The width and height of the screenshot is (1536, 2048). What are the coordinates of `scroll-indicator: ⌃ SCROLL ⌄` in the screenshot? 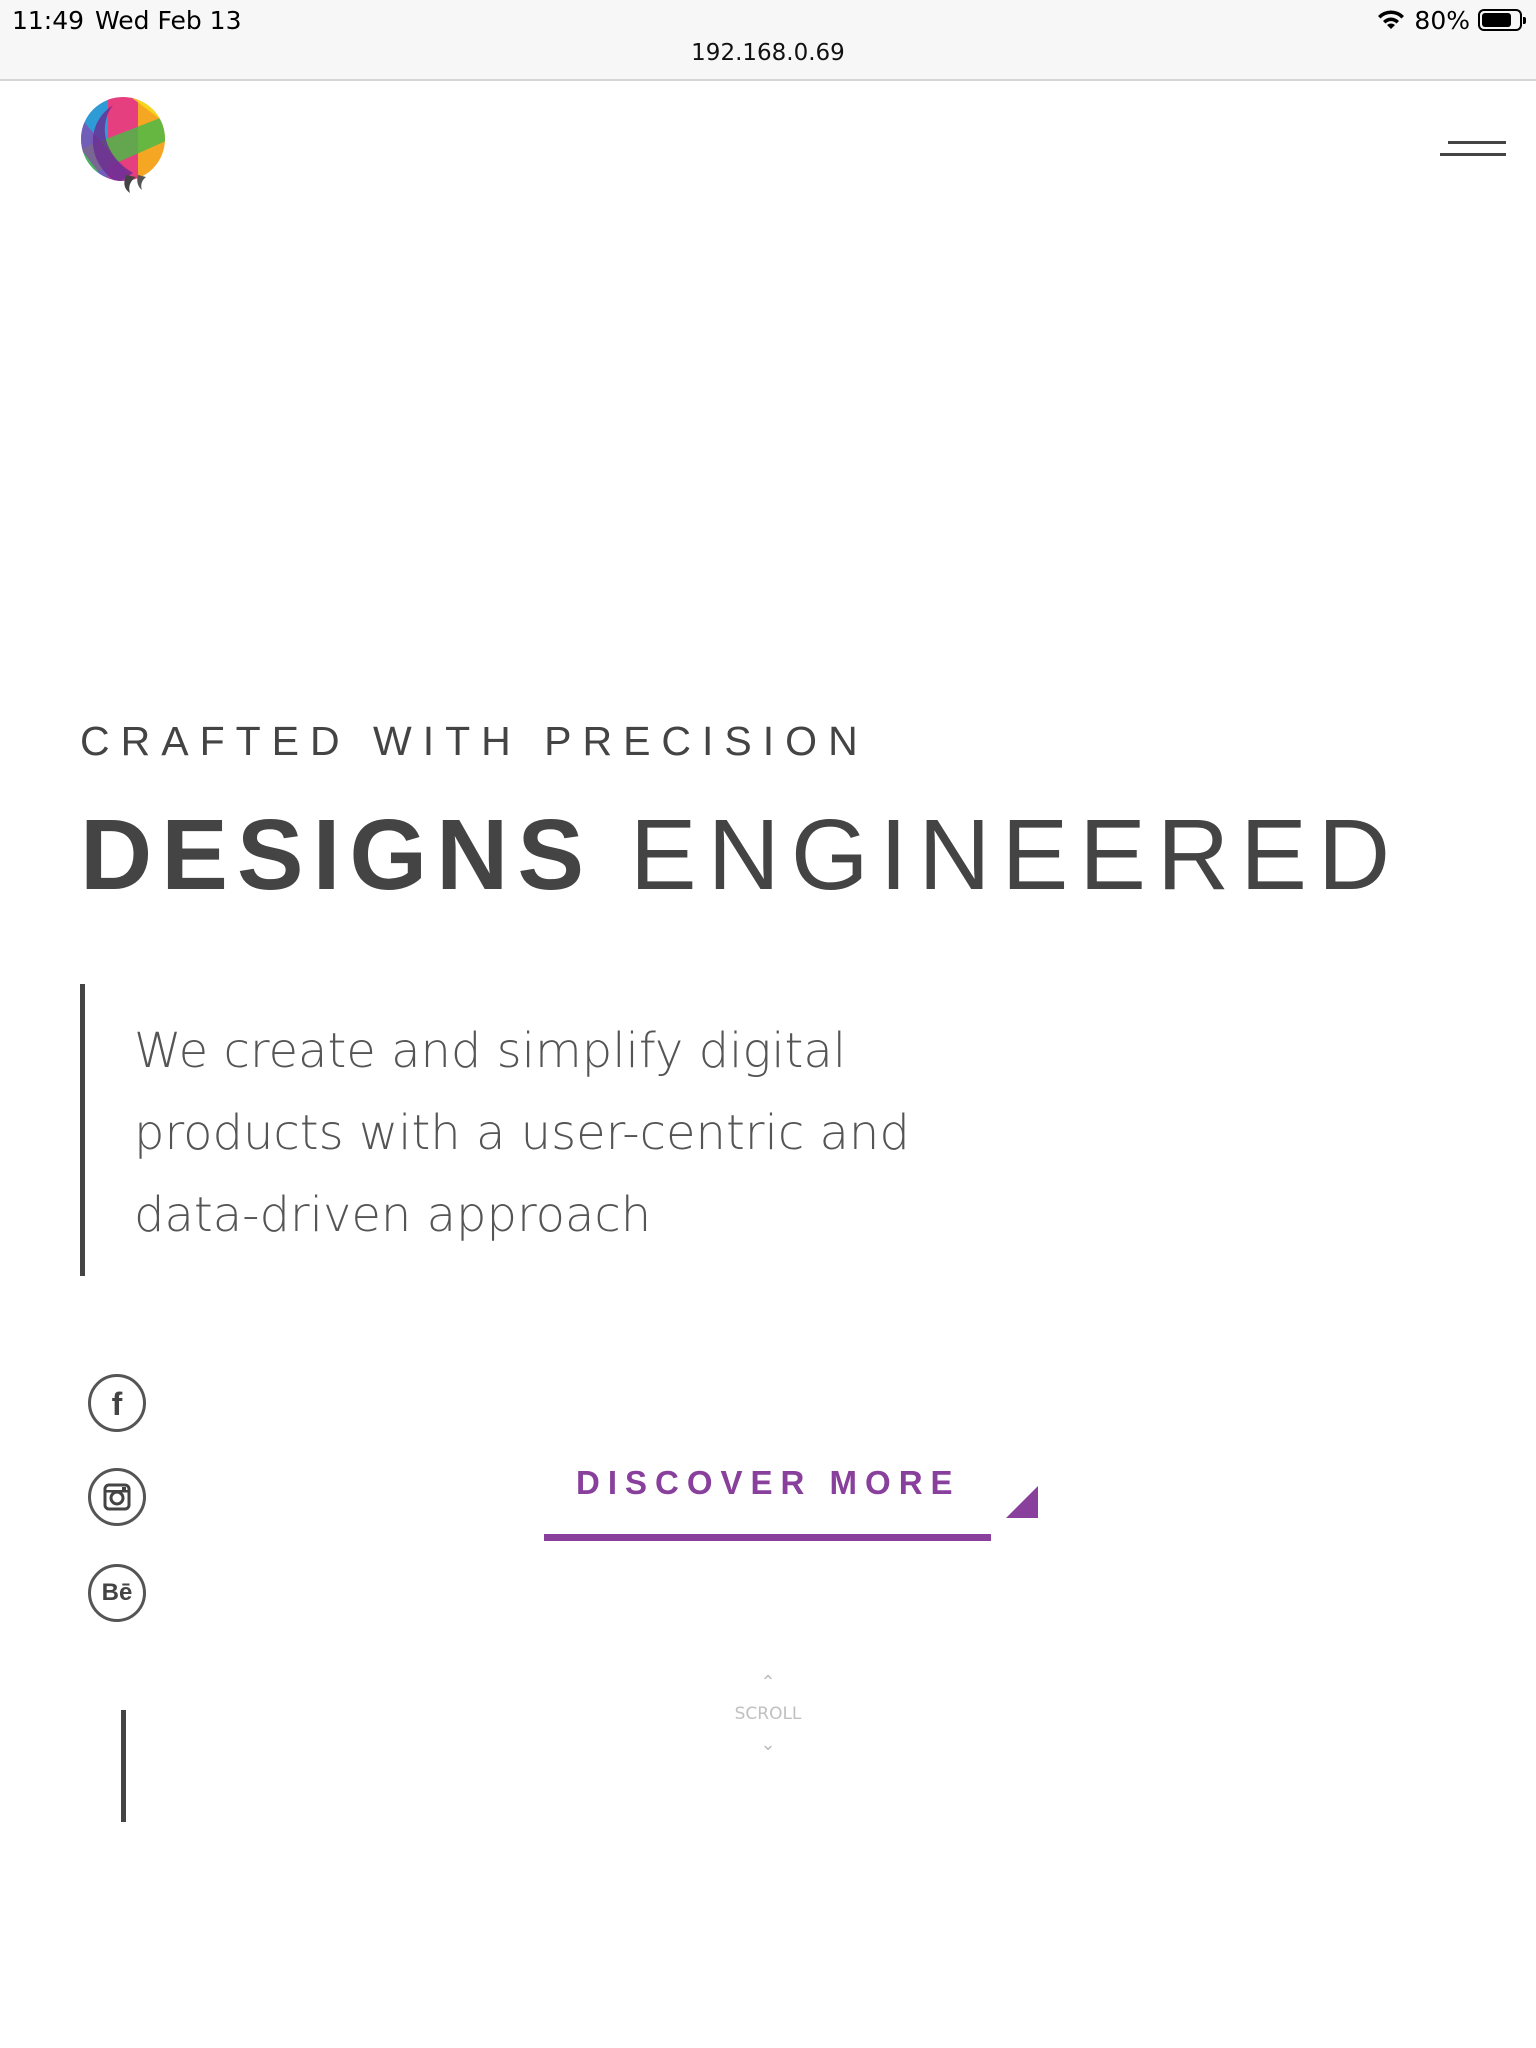 It's located at (768, 1714).